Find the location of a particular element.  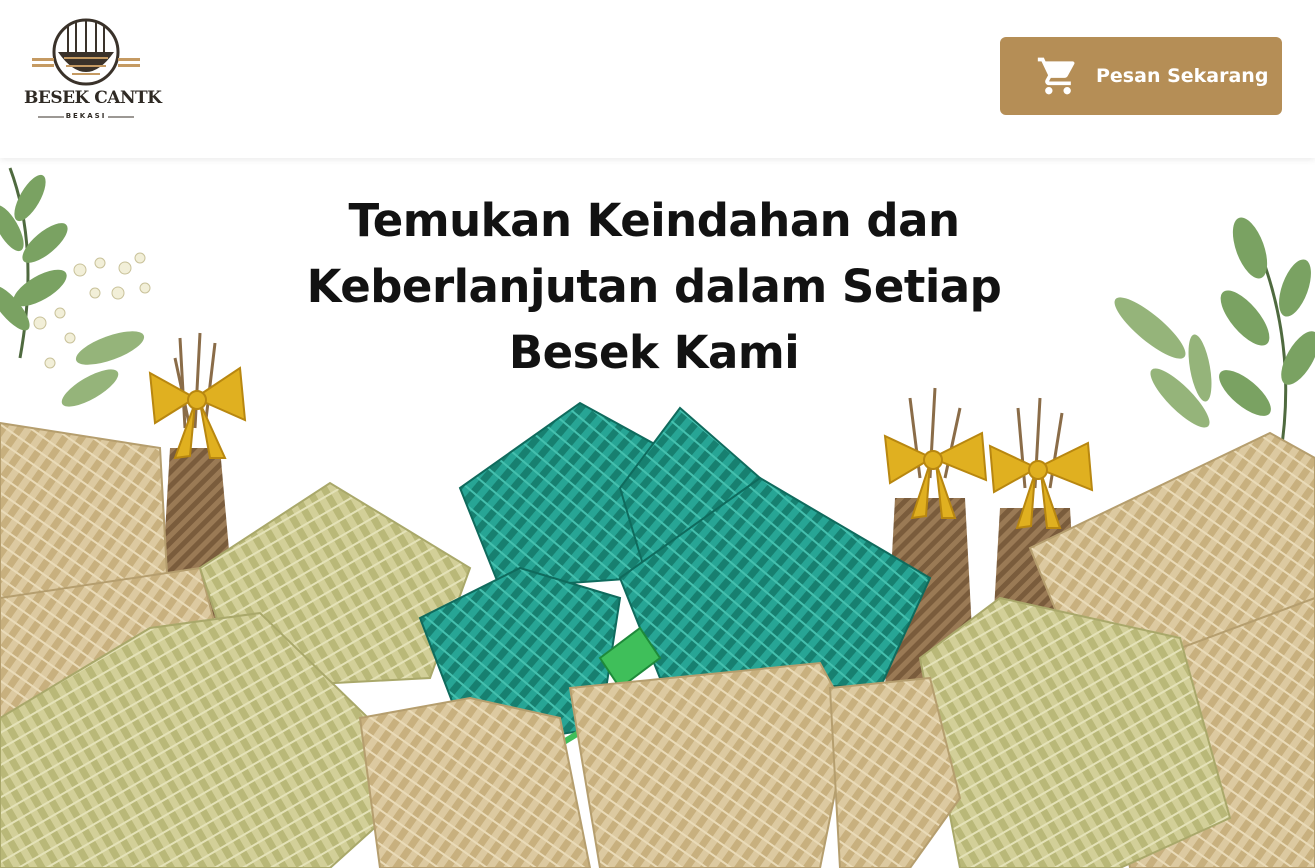

shopping-cart-icon is located at coordinates (1056, 76).